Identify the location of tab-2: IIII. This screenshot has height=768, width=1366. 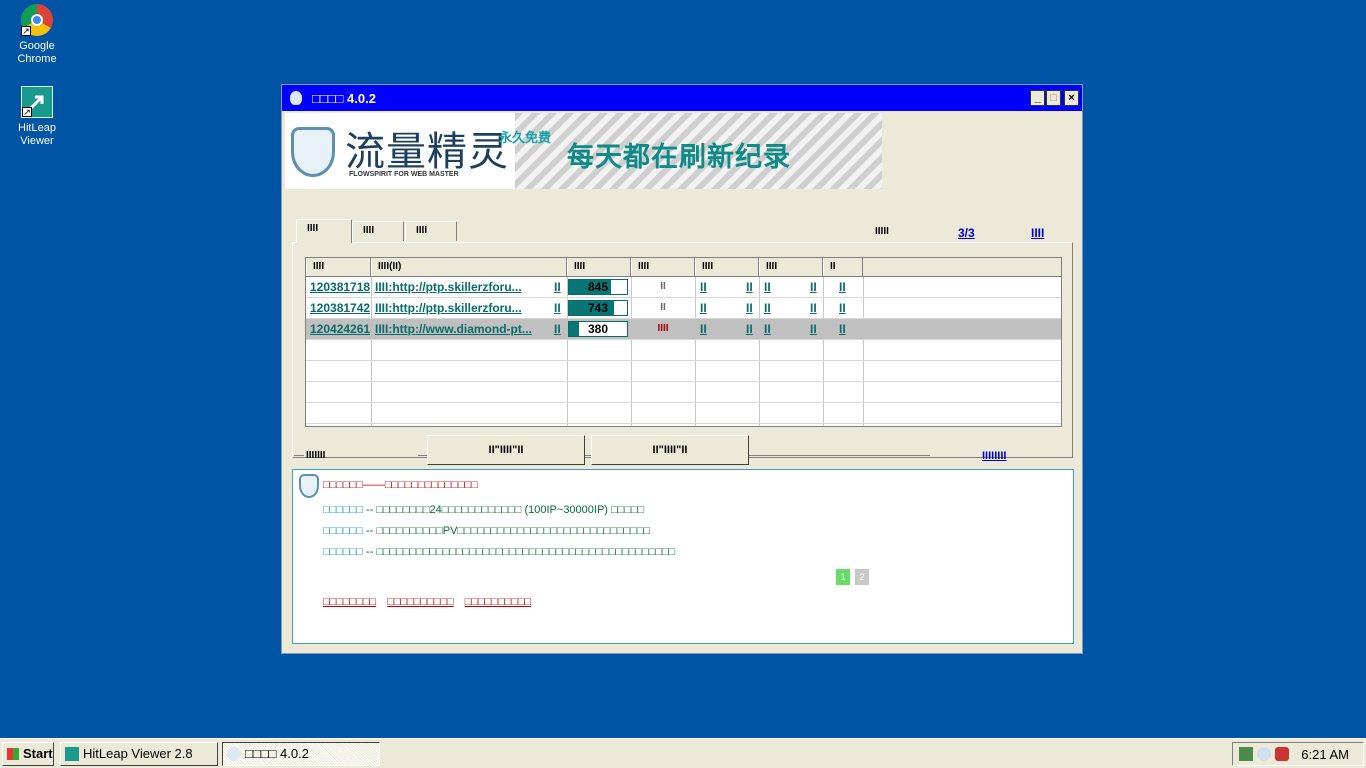
(378, 231).